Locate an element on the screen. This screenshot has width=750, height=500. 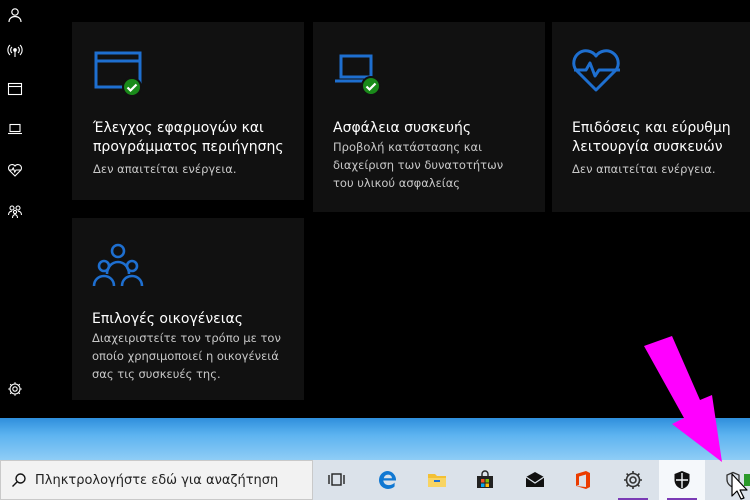
task-view-button is located at coordinates (337, 480).